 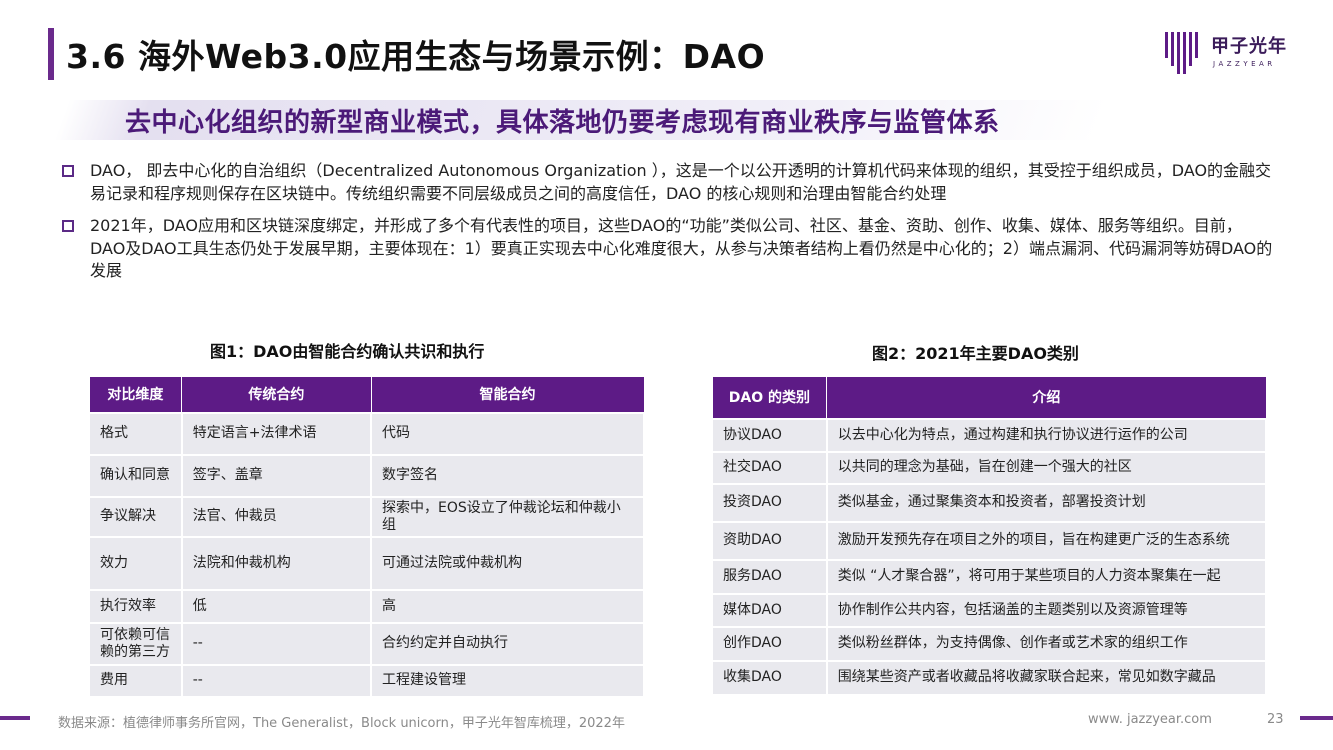 What do you see at coordinates (769, 435) in the screenshot?
I see `table-cell: 协议DAO` at bounding box center [769, 435].